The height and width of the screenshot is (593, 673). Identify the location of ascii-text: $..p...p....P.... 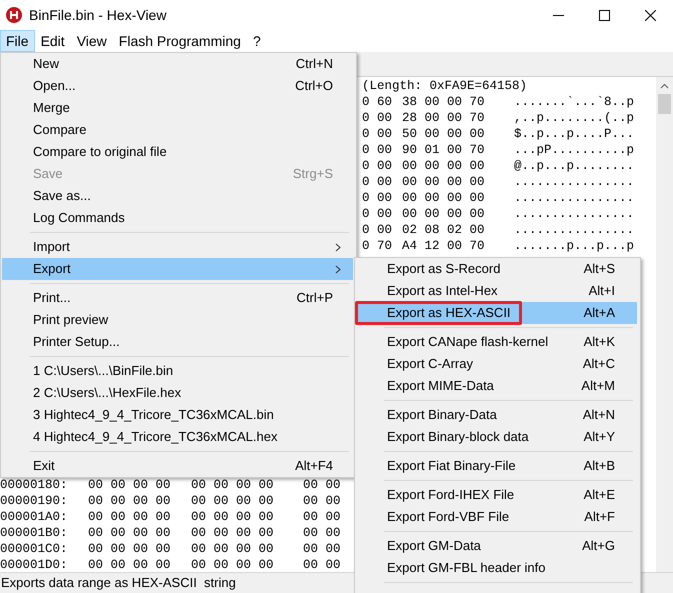
(574, 134).